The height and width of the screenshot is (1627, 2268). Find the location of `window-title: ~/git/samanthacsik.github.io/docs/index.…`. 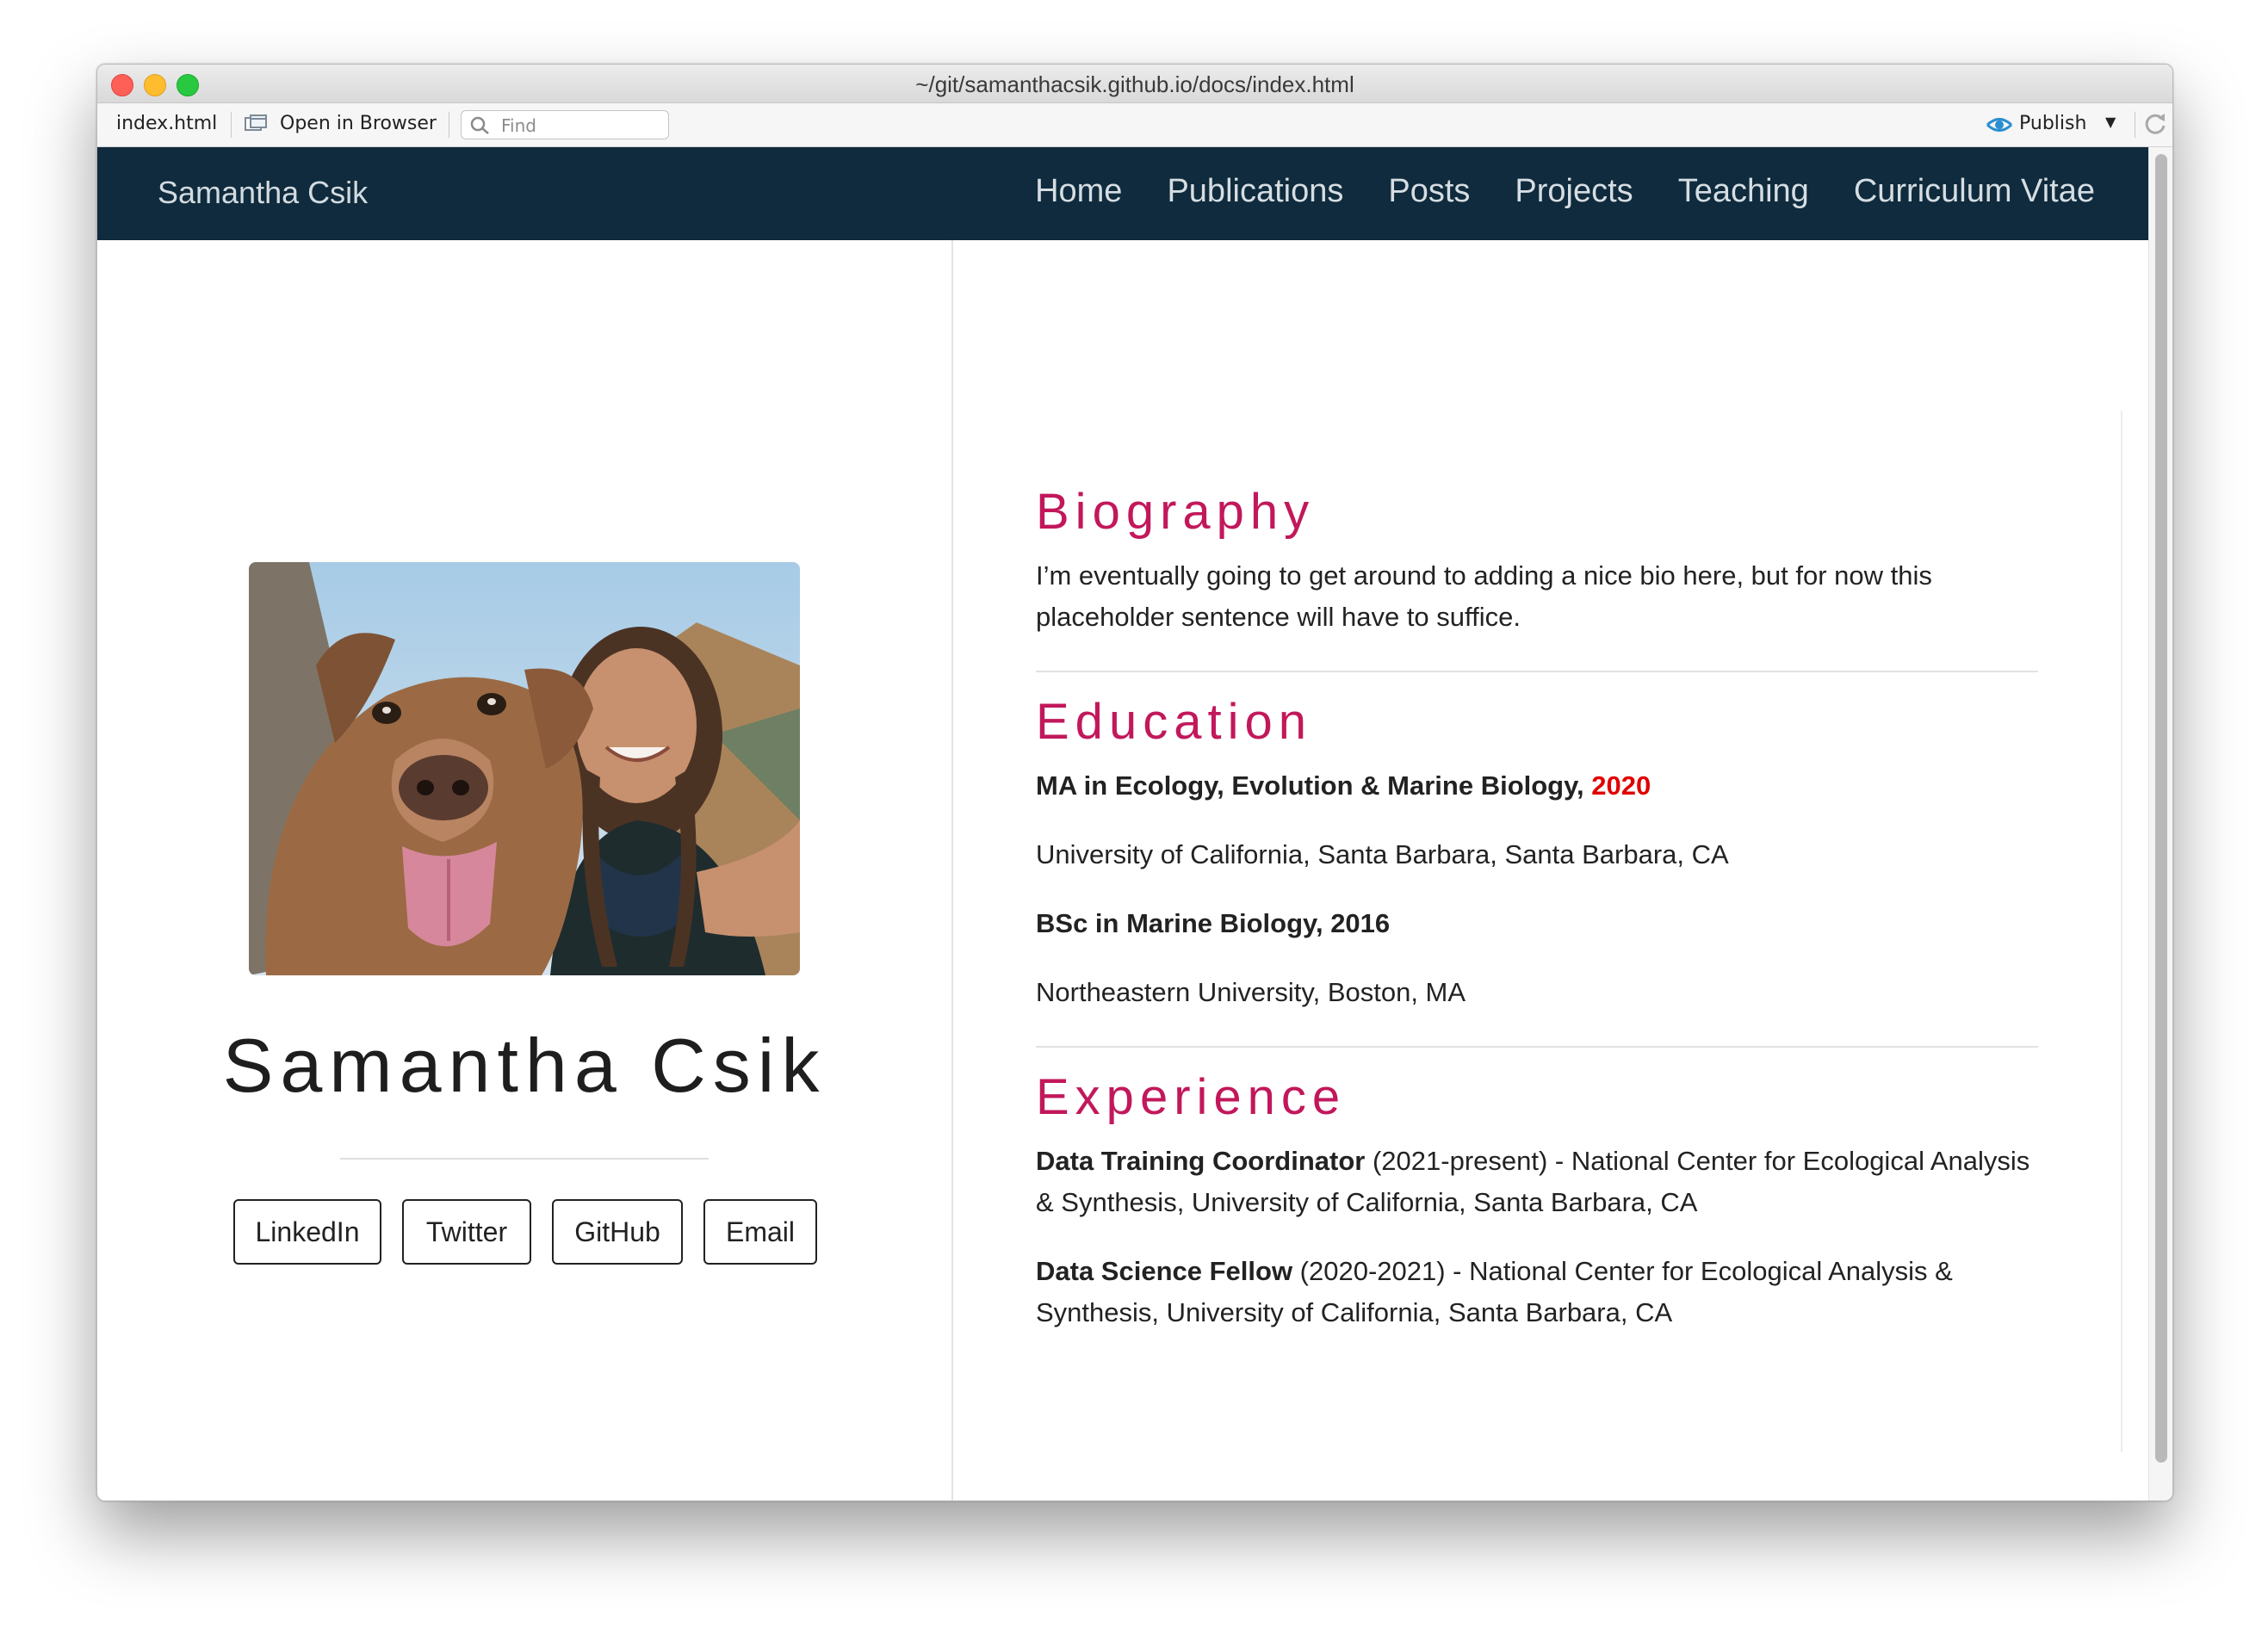

window-title: ~/git/samanthacsik.github.io/docs/index.… is located at coordinates (1134, 84).